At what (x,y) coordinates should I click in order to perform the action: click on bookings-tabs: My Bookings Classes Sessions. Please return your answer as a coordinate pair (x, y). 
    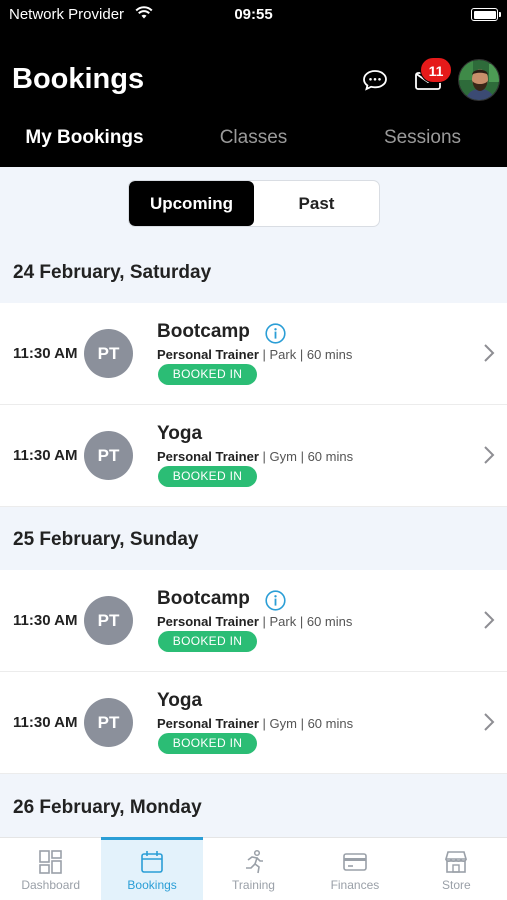
    Looking at the image, I should click on (253, 144).